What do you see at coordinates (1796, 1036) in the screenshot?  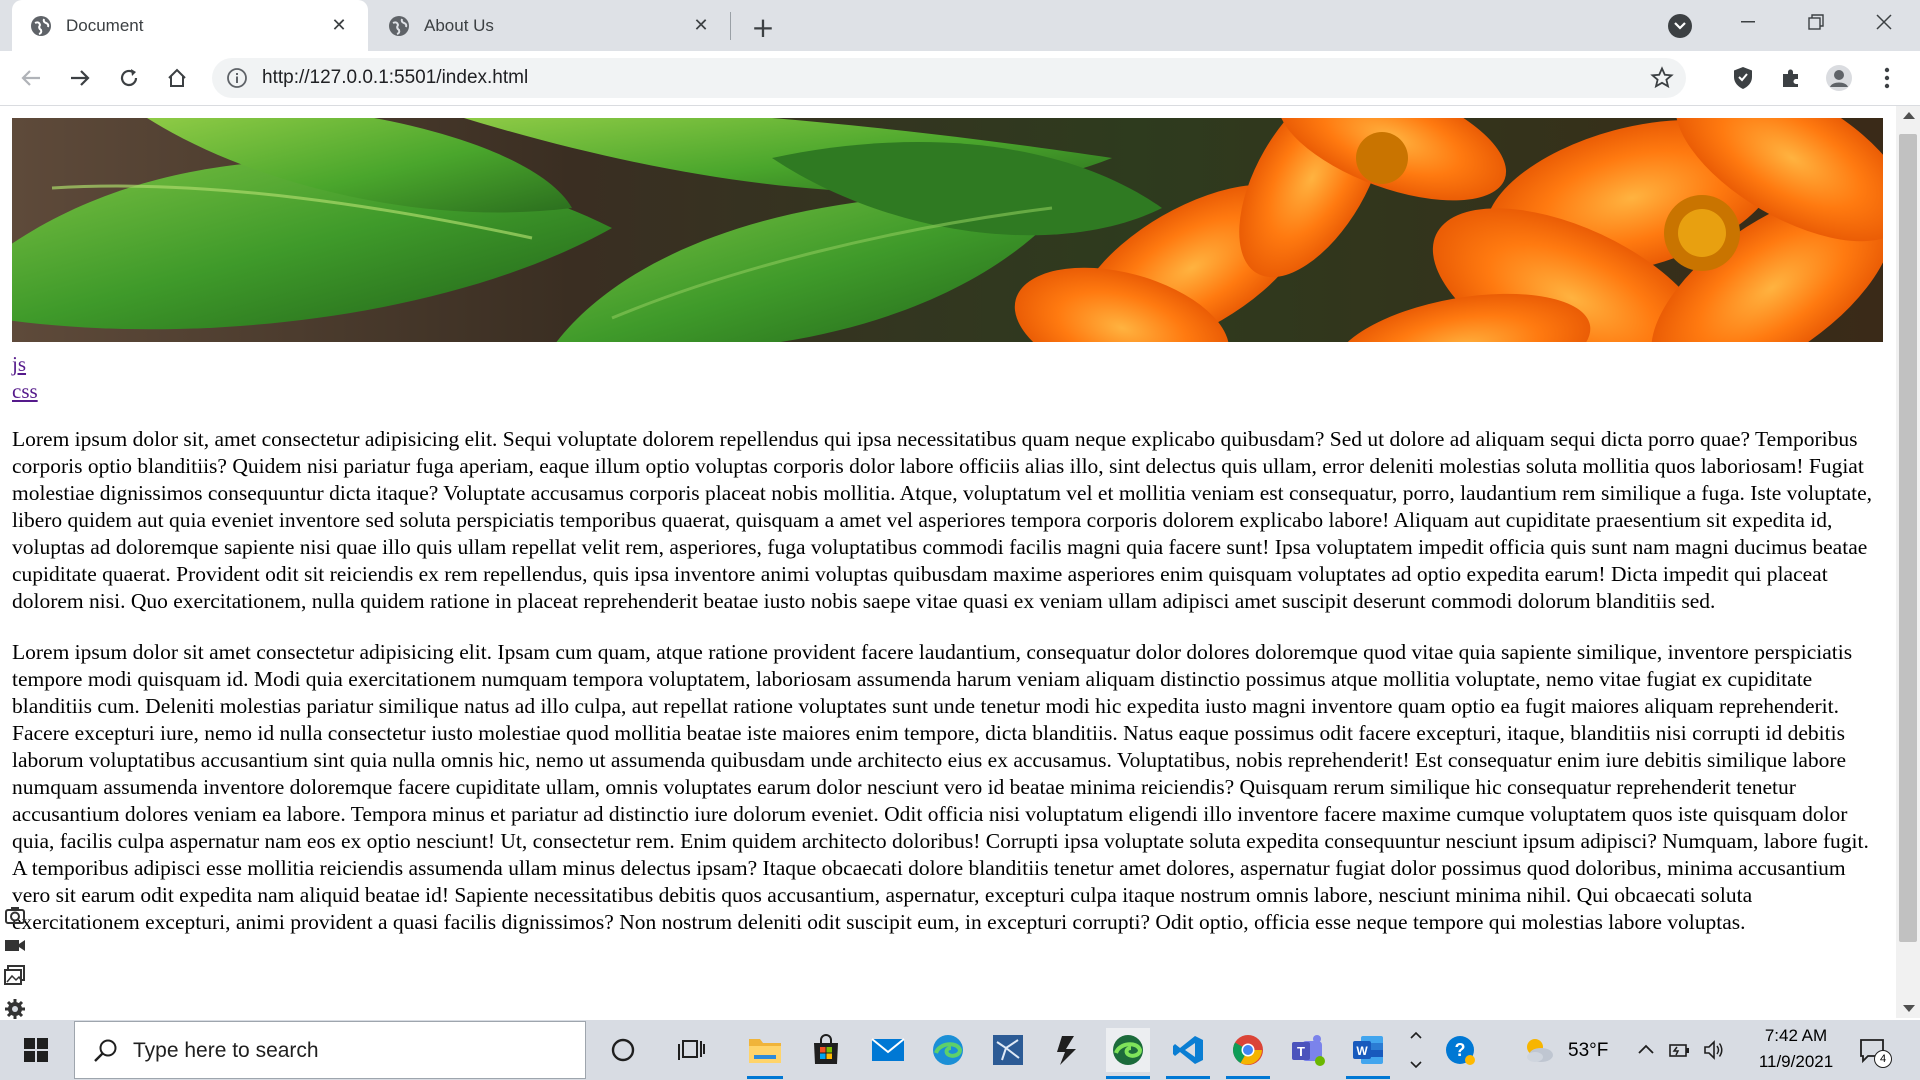 I see `clock-time: 7:42 AM` at bounding box center [1796, 1036].